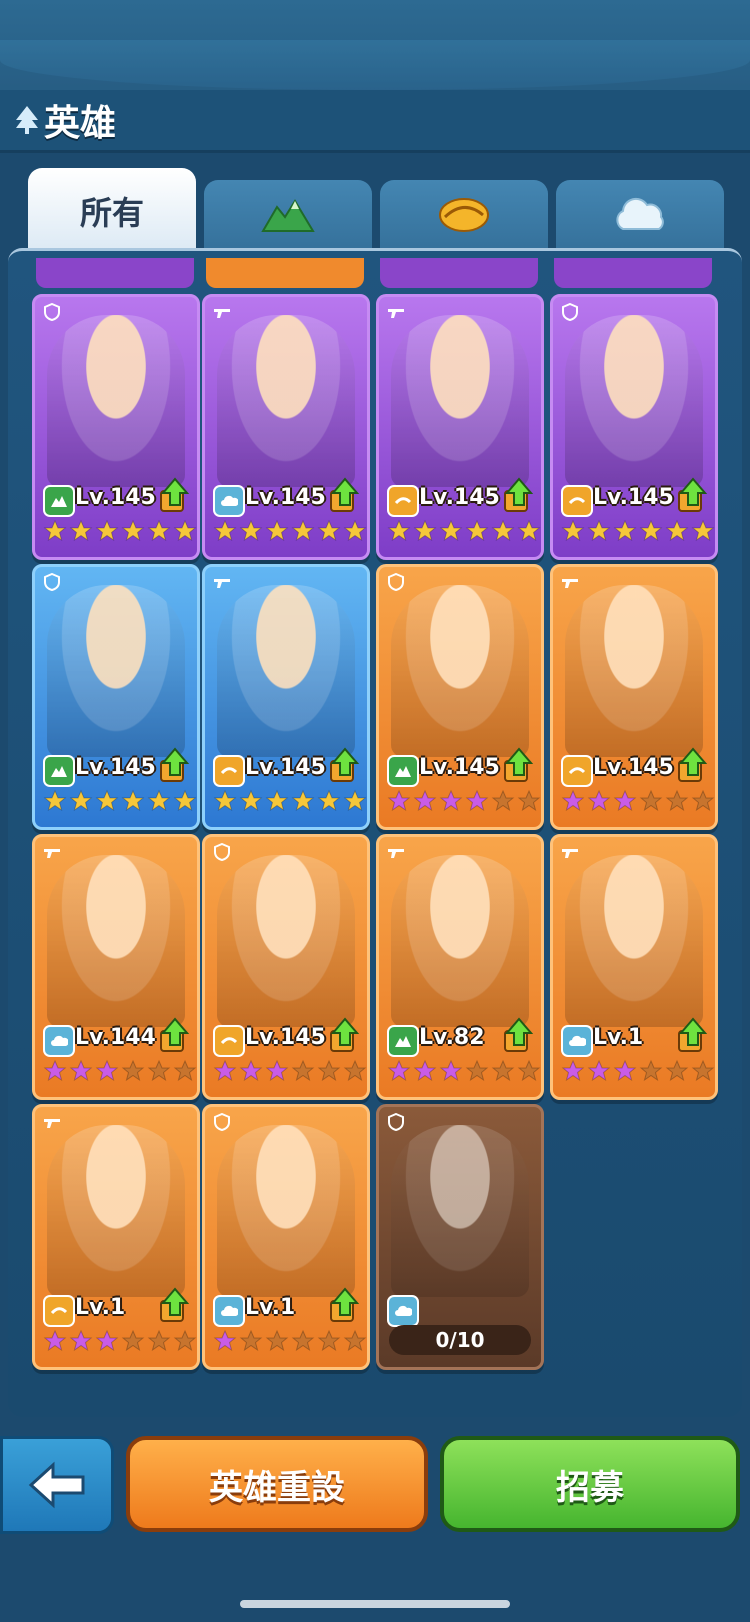  Describe the element at coordinates (452, 1037) in the screenshot. I see `hero-level: Lv.82` at that location.